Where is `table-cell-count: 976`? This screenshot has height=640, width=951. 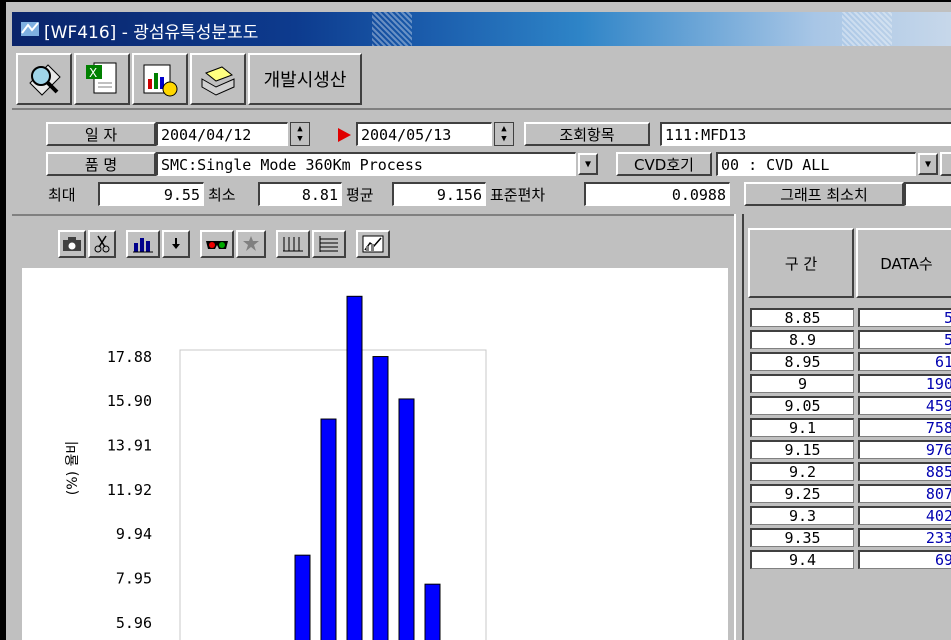
table-cell-count: 976 is located at coordinates (904, 449).